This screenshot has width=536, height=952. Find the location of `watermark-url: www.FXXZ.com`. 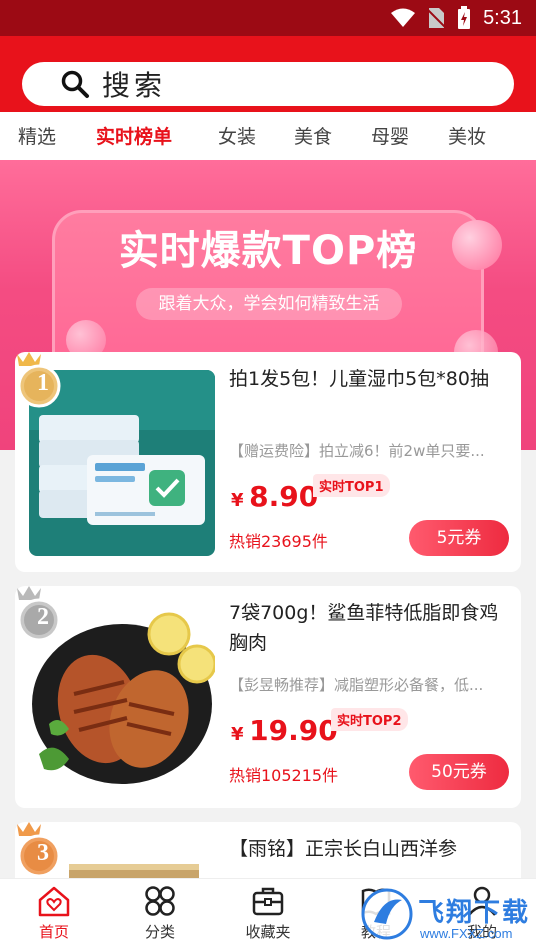

watermark-url: www.FXXZ.com is located at coordinates (466, 933).